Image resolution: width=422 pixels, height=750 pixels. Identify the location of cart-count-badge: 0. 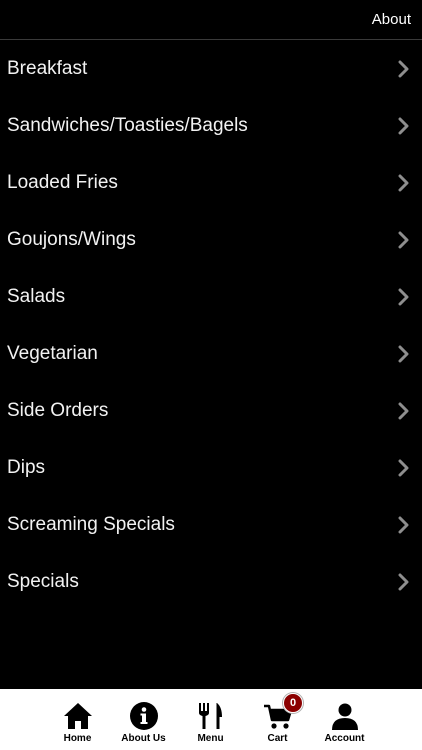
(293, 703).